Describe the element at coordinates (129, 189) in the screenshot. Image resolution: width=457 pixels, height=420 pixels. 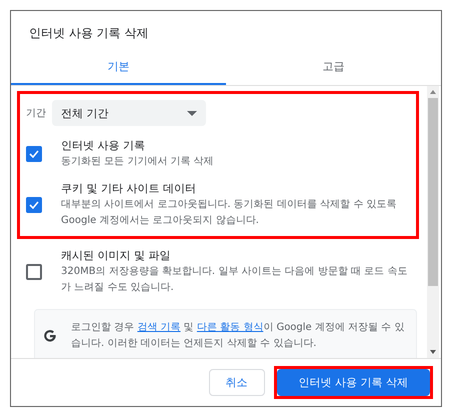
I see `option-title: 쿠키 및 기타 사이트 데이터` at that location.